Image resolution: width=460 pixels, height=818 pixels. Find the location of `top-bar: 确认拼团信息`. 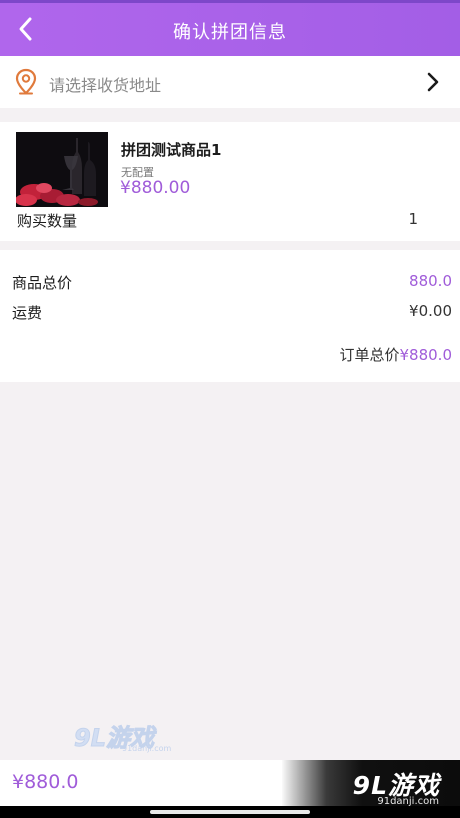

top-bar: 确认拼团信息 is located at coordinates (230, 28).